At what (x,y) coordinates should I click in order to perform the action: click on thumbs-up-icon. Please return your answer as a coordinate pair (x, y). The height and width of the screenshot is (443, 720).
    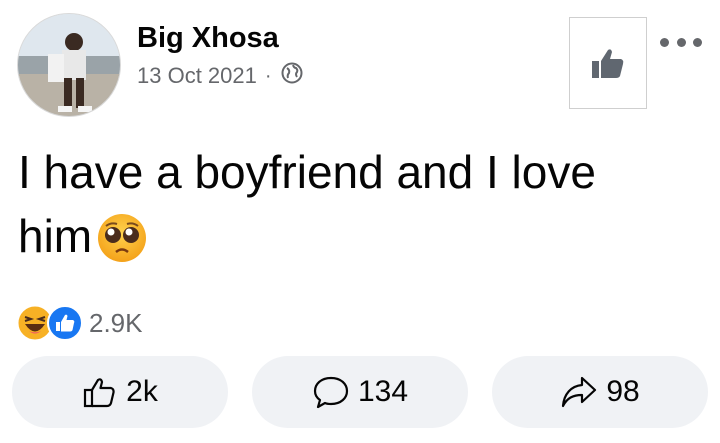
    Looking at the image, I should click on (608, 63).